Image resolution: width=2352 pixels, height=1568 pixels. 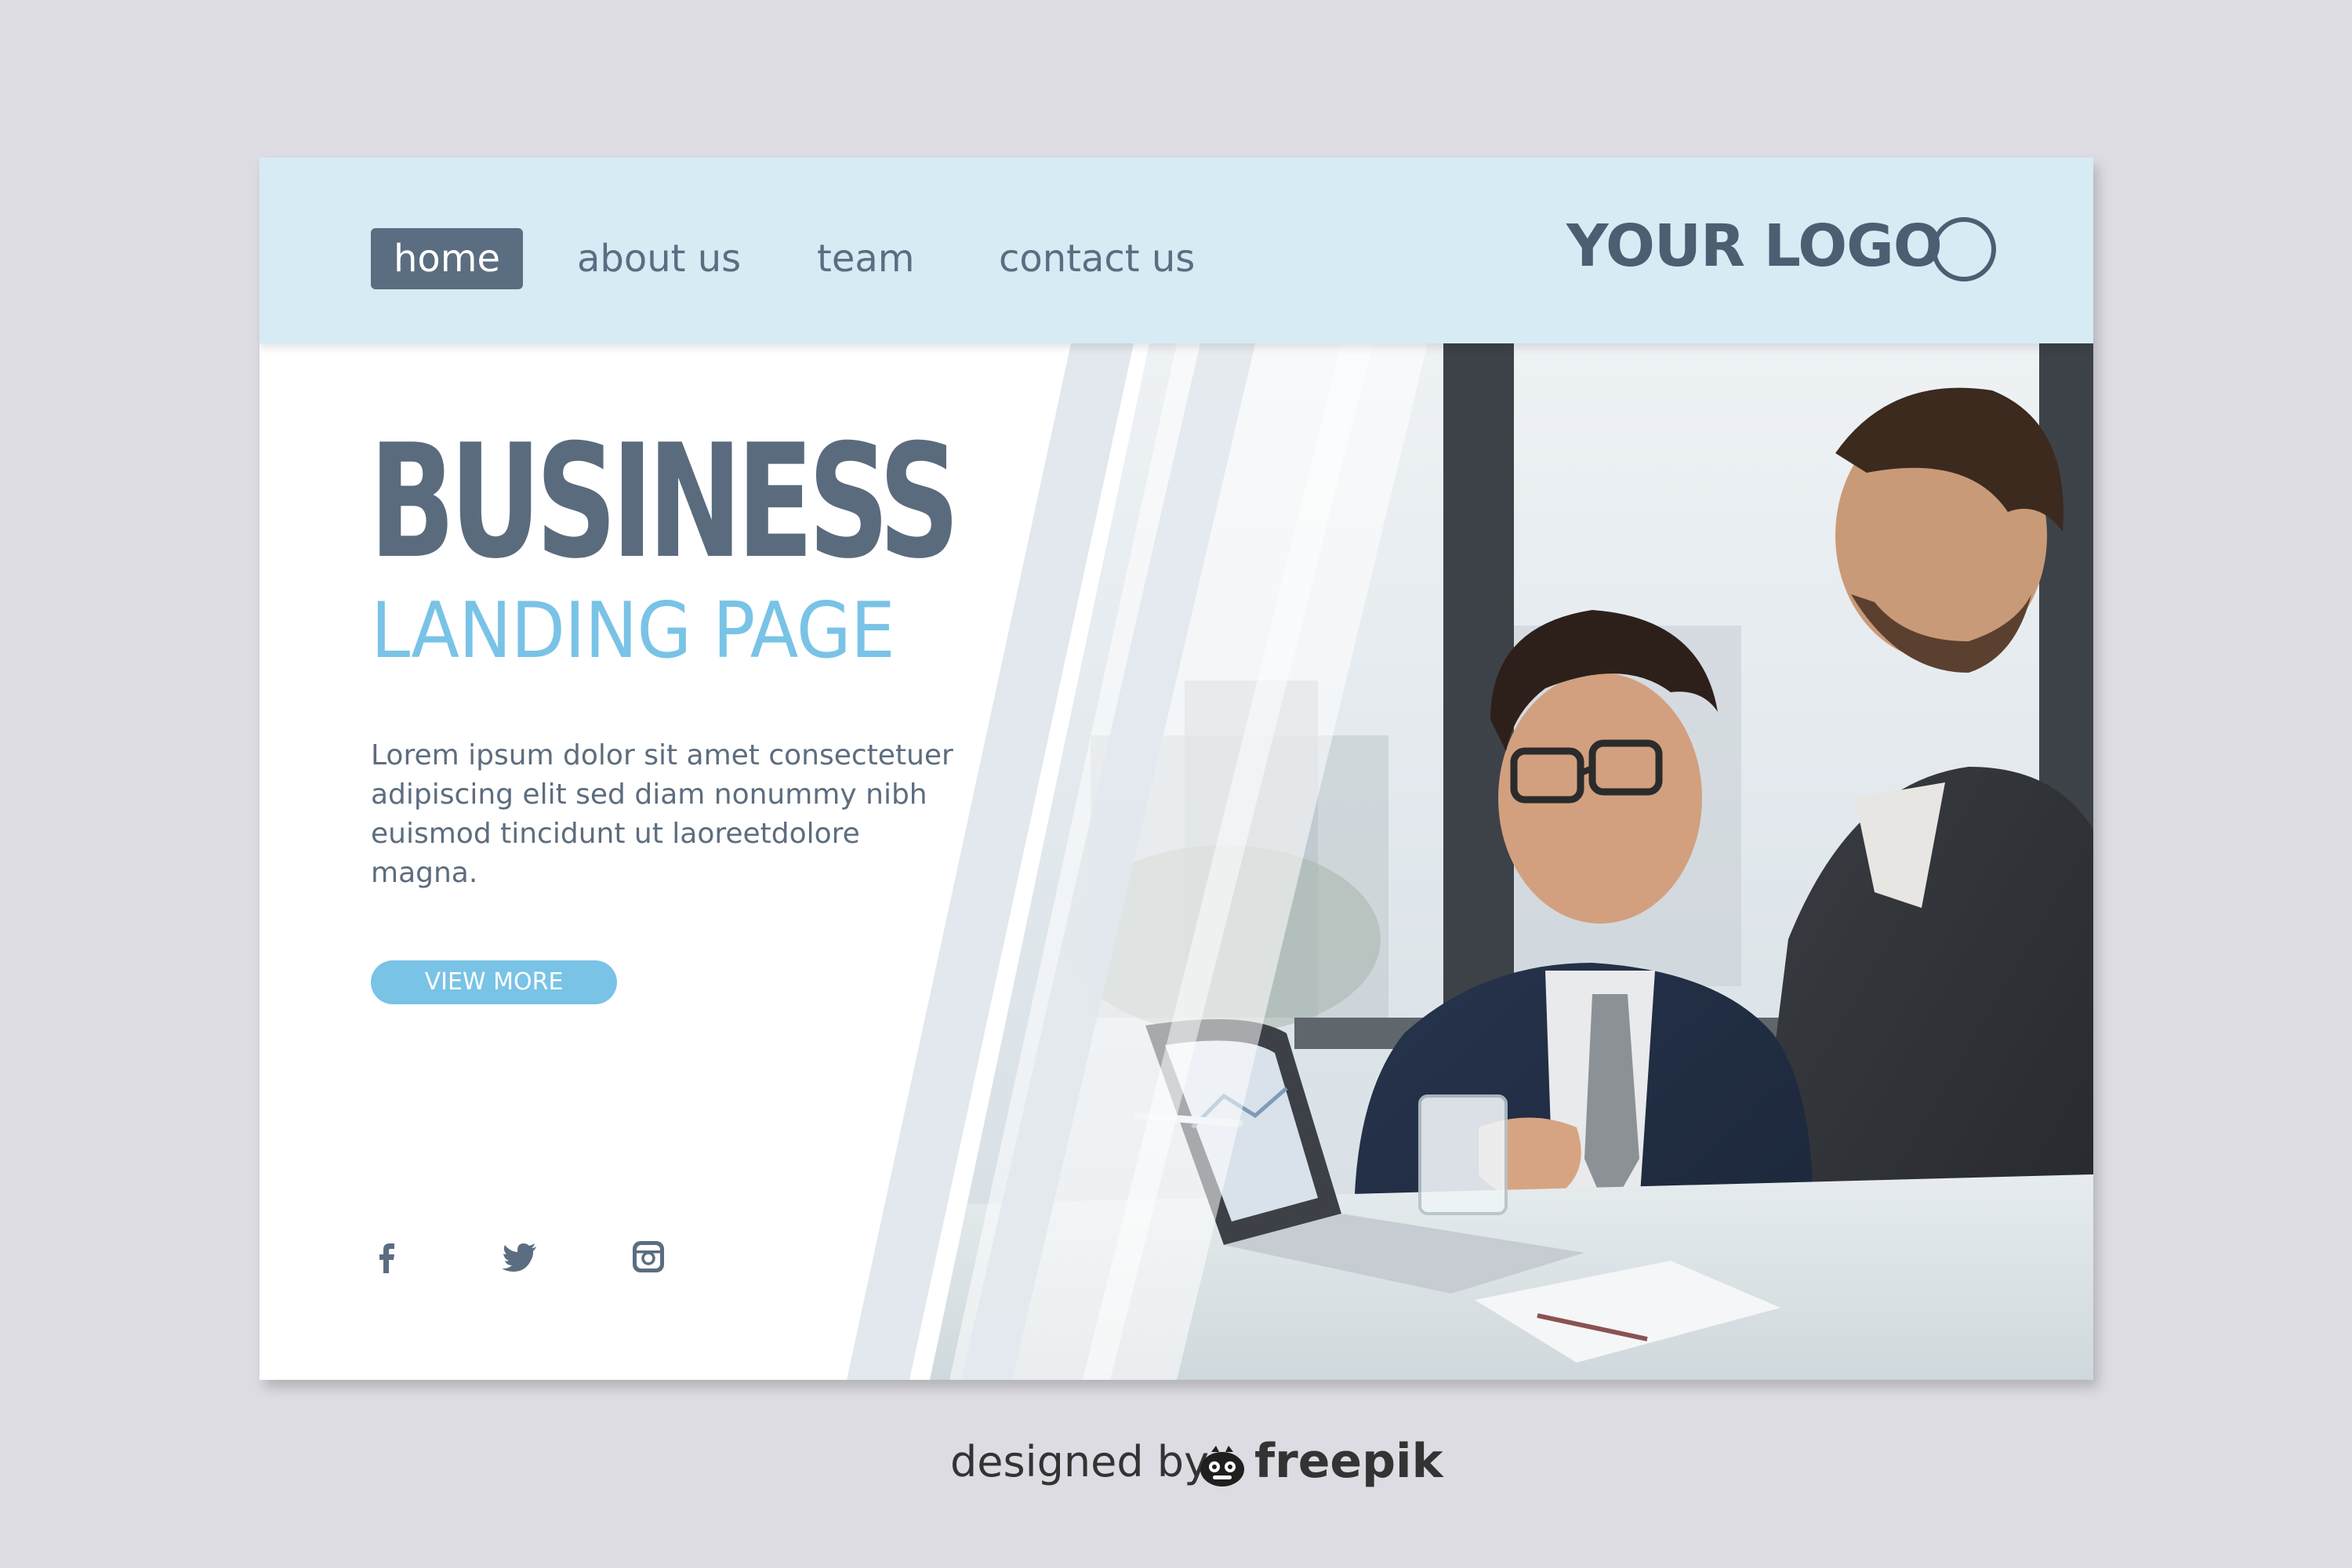 What do you see at coordinates (648, 1257) in the screenshot?
I see `instagram-icon` at bounding box center [648, 1257].